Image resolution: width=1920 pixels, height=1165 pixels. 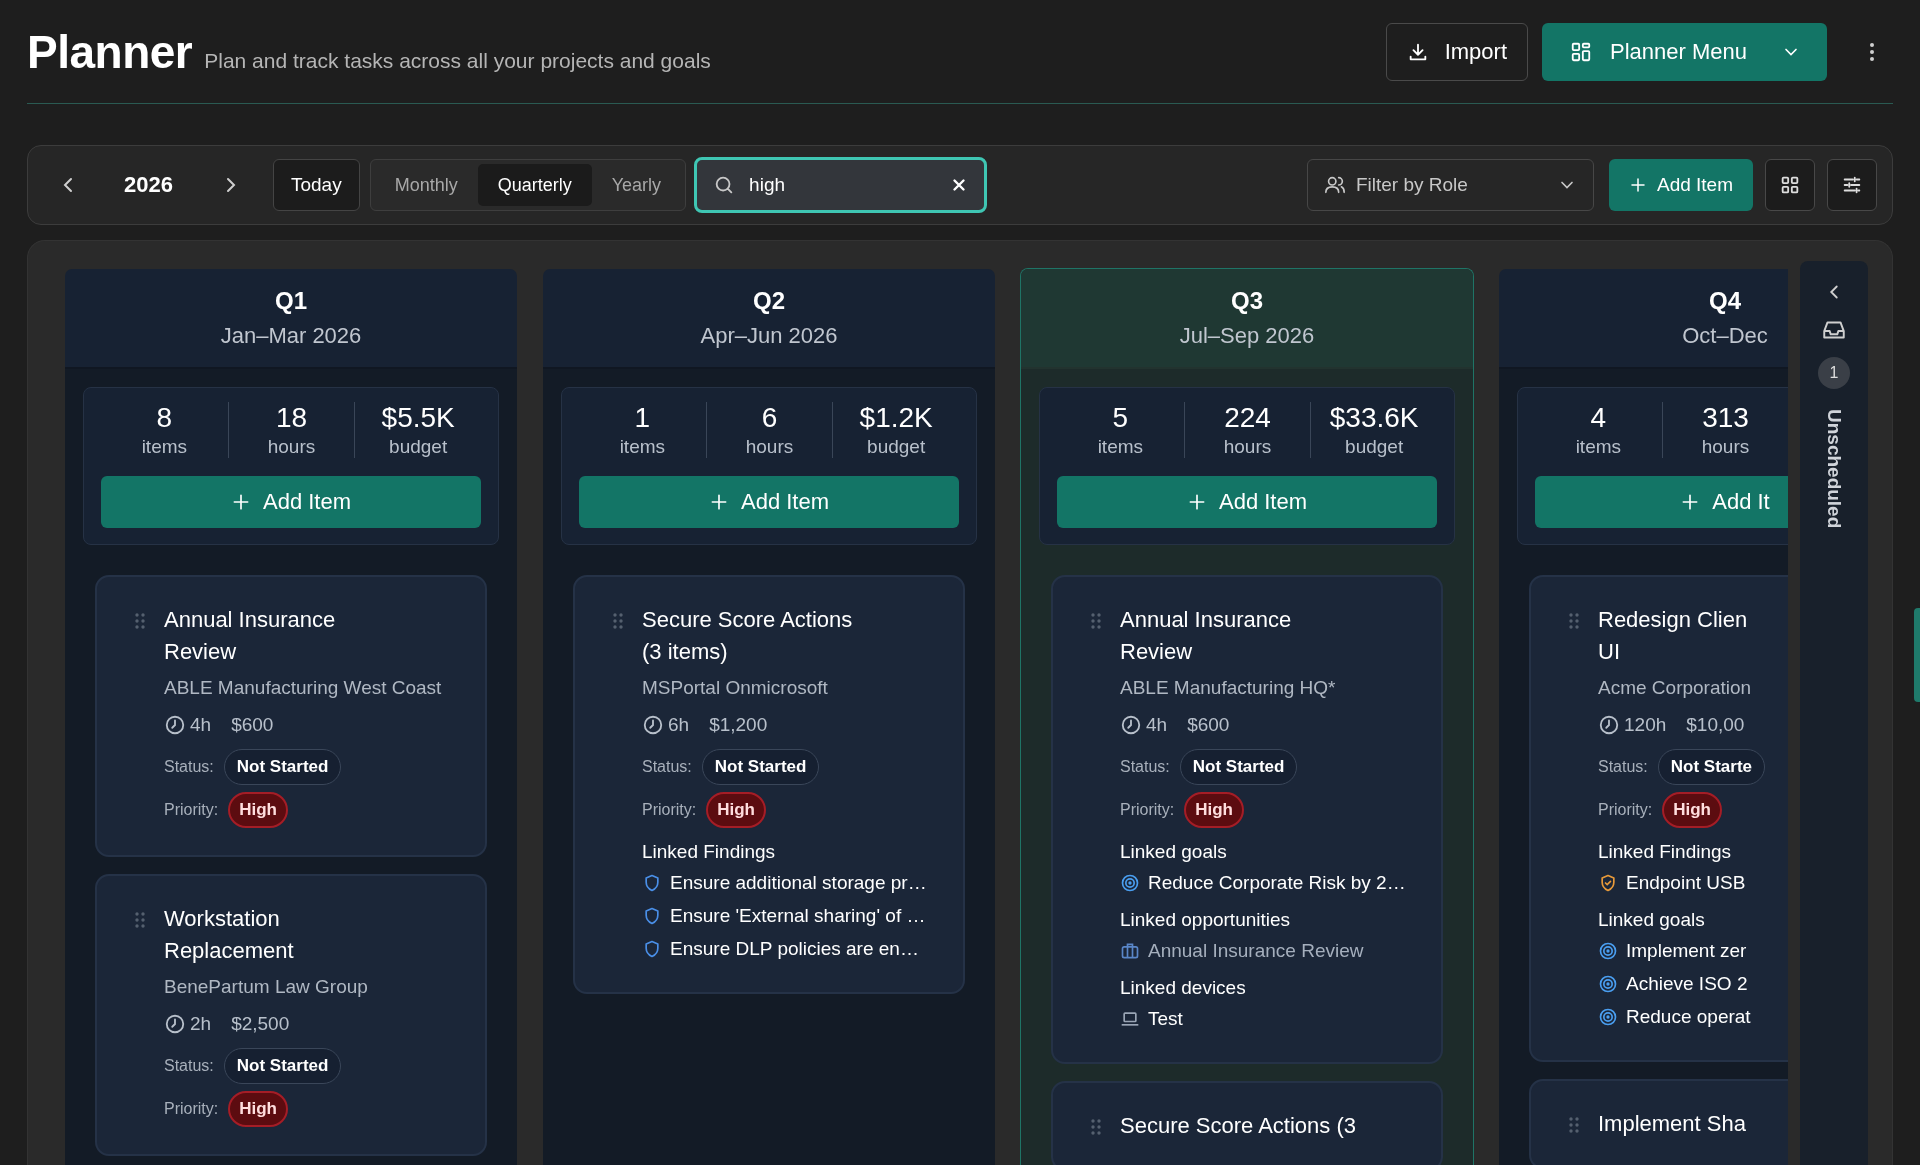 What do you see at coordinates (1165, 1018) in the screenshot?
I see `linked-item: Test` at bounding box center [1165, 1018].